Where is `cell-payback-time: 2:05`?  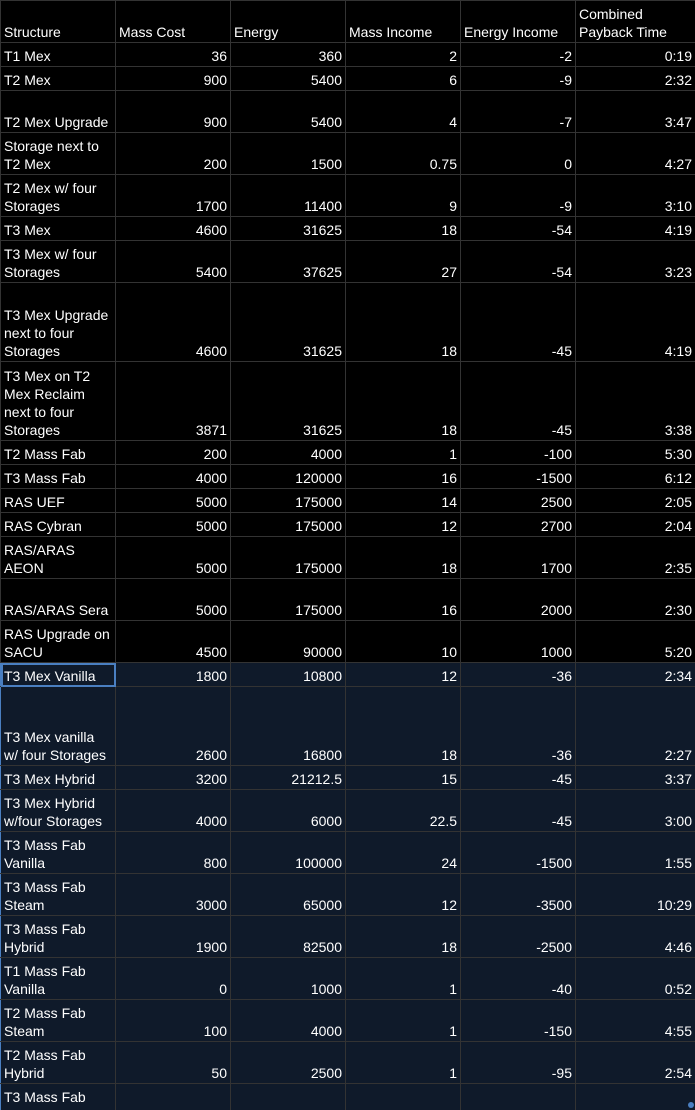
cell-payback-time: 2:05 is located at coordinates (635, 500).